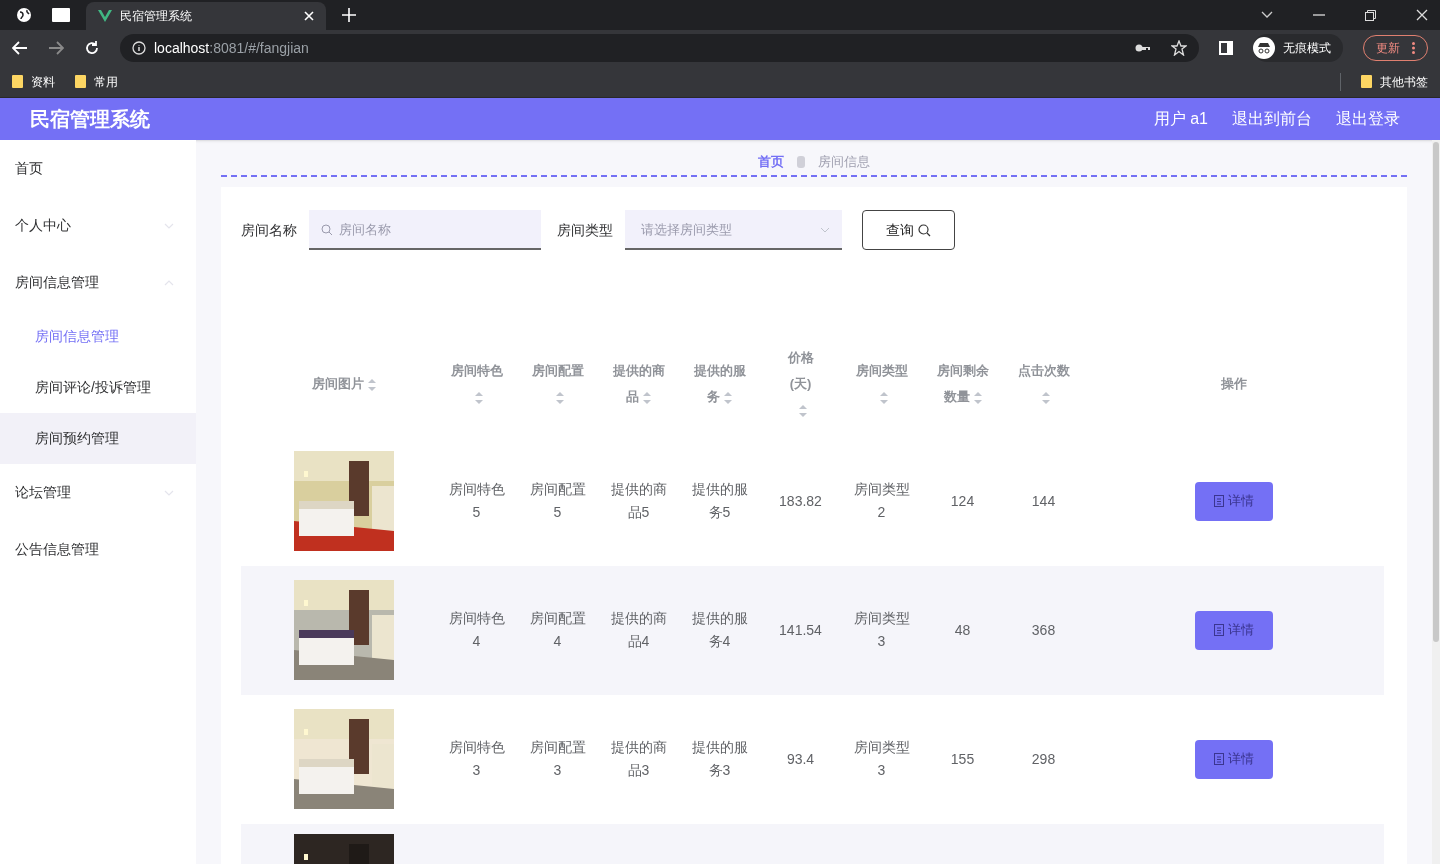 The height and width of the screenshot is (864, 1440). What do you see at coordinates (1298, 48) in the screenshot?
I see `profile-button: 无痕模式` at bounding box center [1298, 48].